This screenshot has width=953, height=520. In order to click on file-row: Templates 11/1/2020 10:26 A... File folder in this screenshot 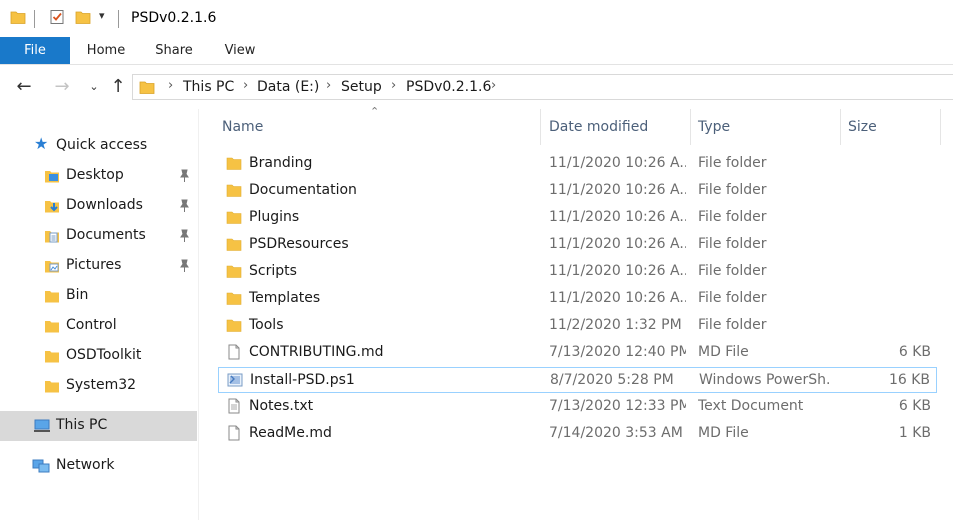, I will do `click(577, 299)`.